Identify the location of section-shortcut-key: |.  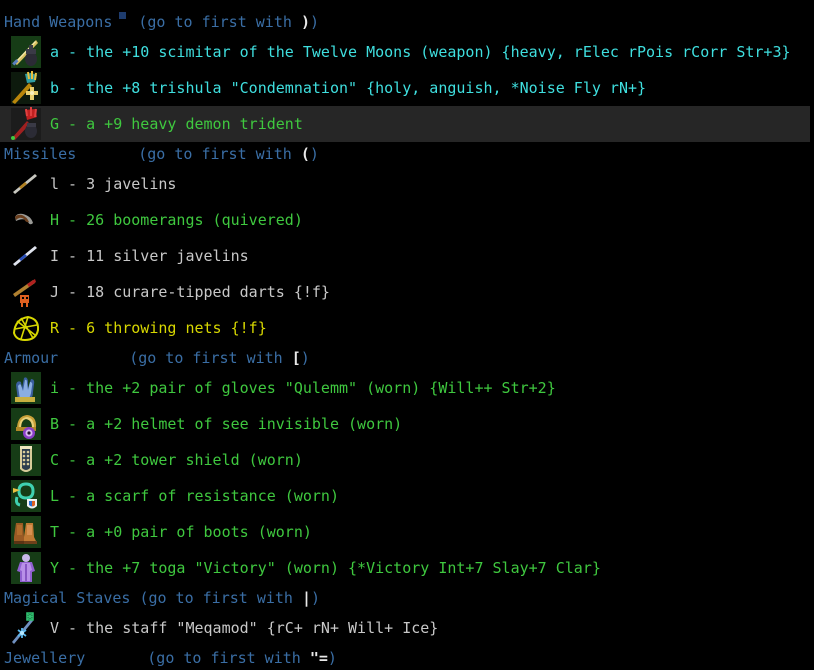
(307, 598).